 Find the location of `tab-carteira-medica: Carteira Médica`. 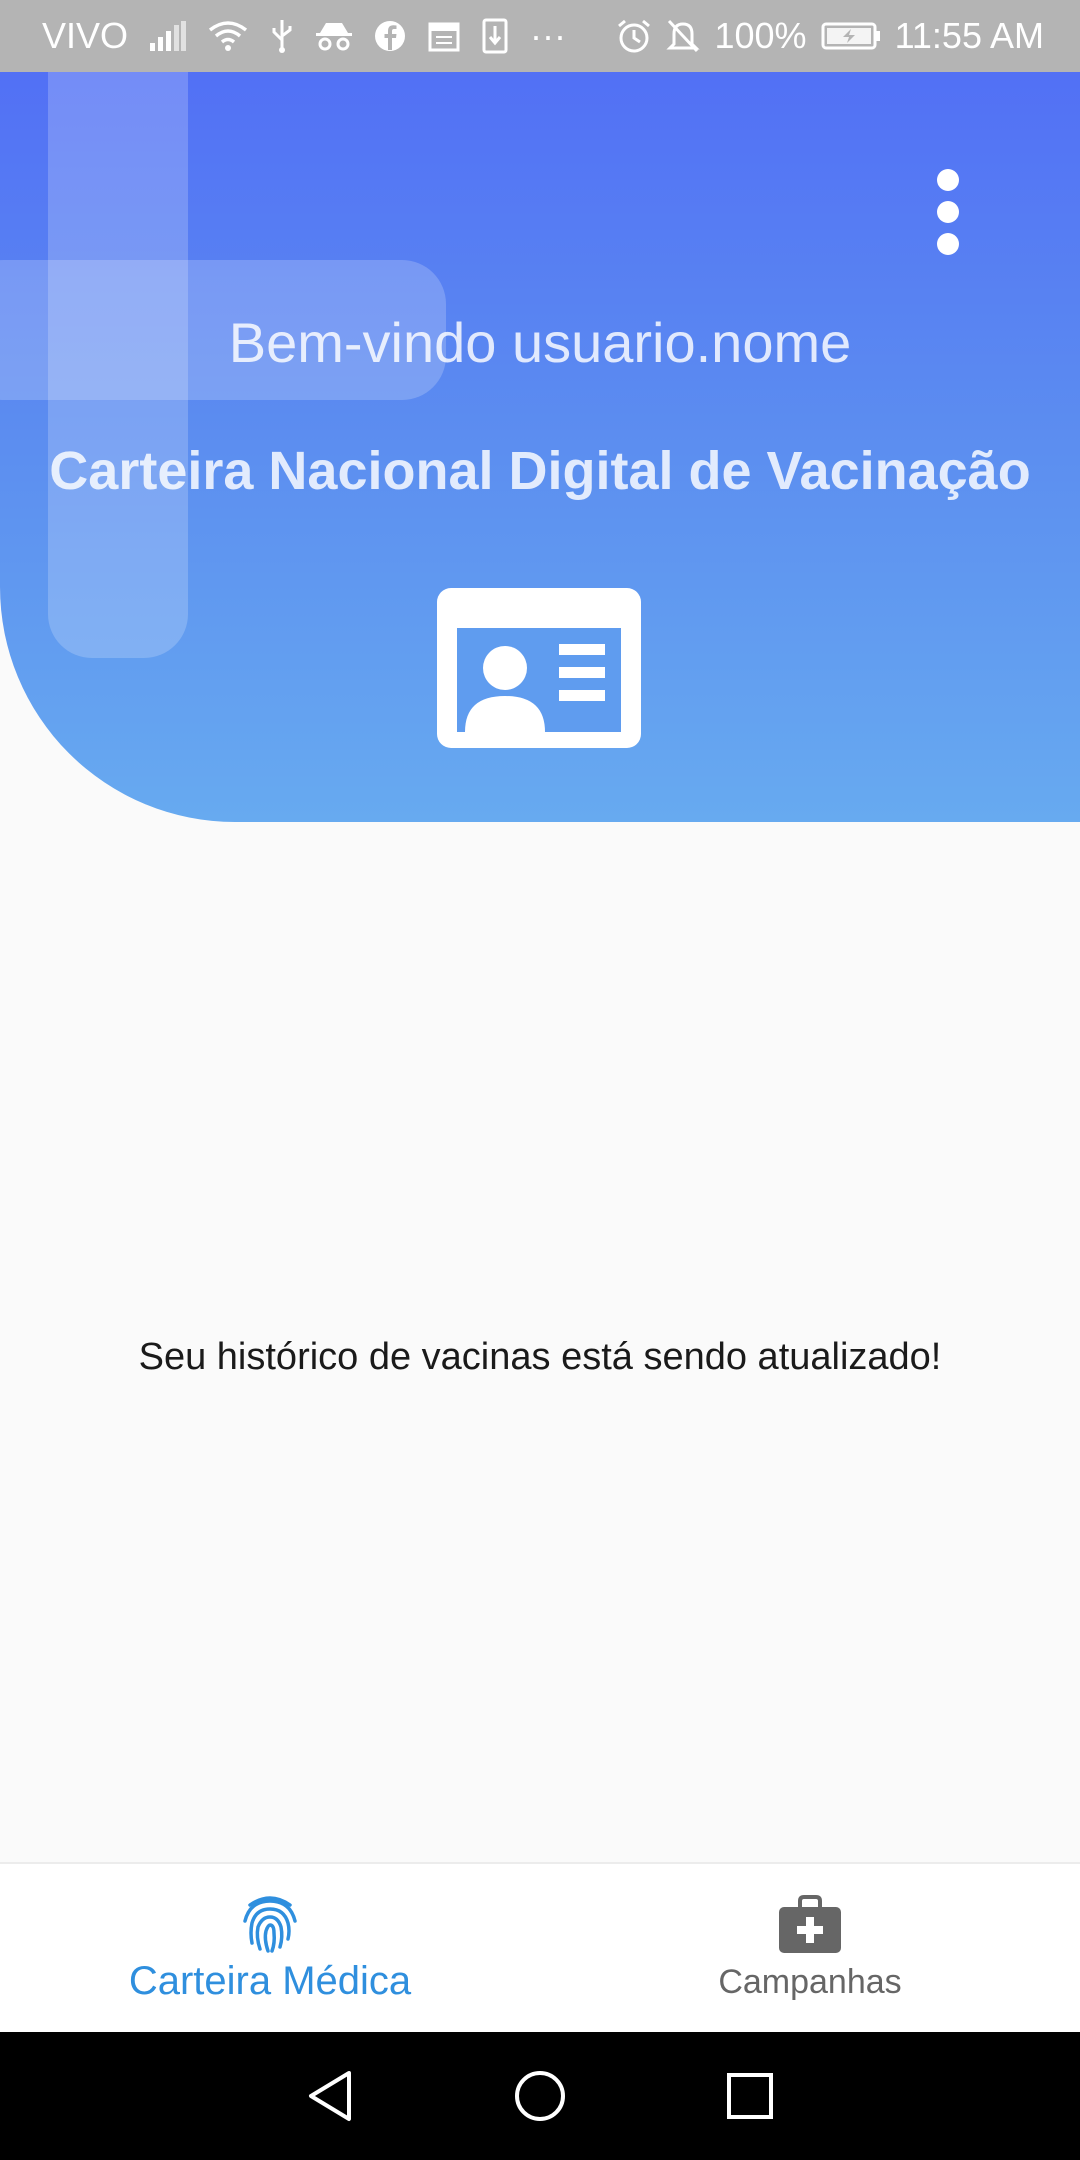

tab-carteira-medica: Carteira Médica is located at coordinates (270, 1948).